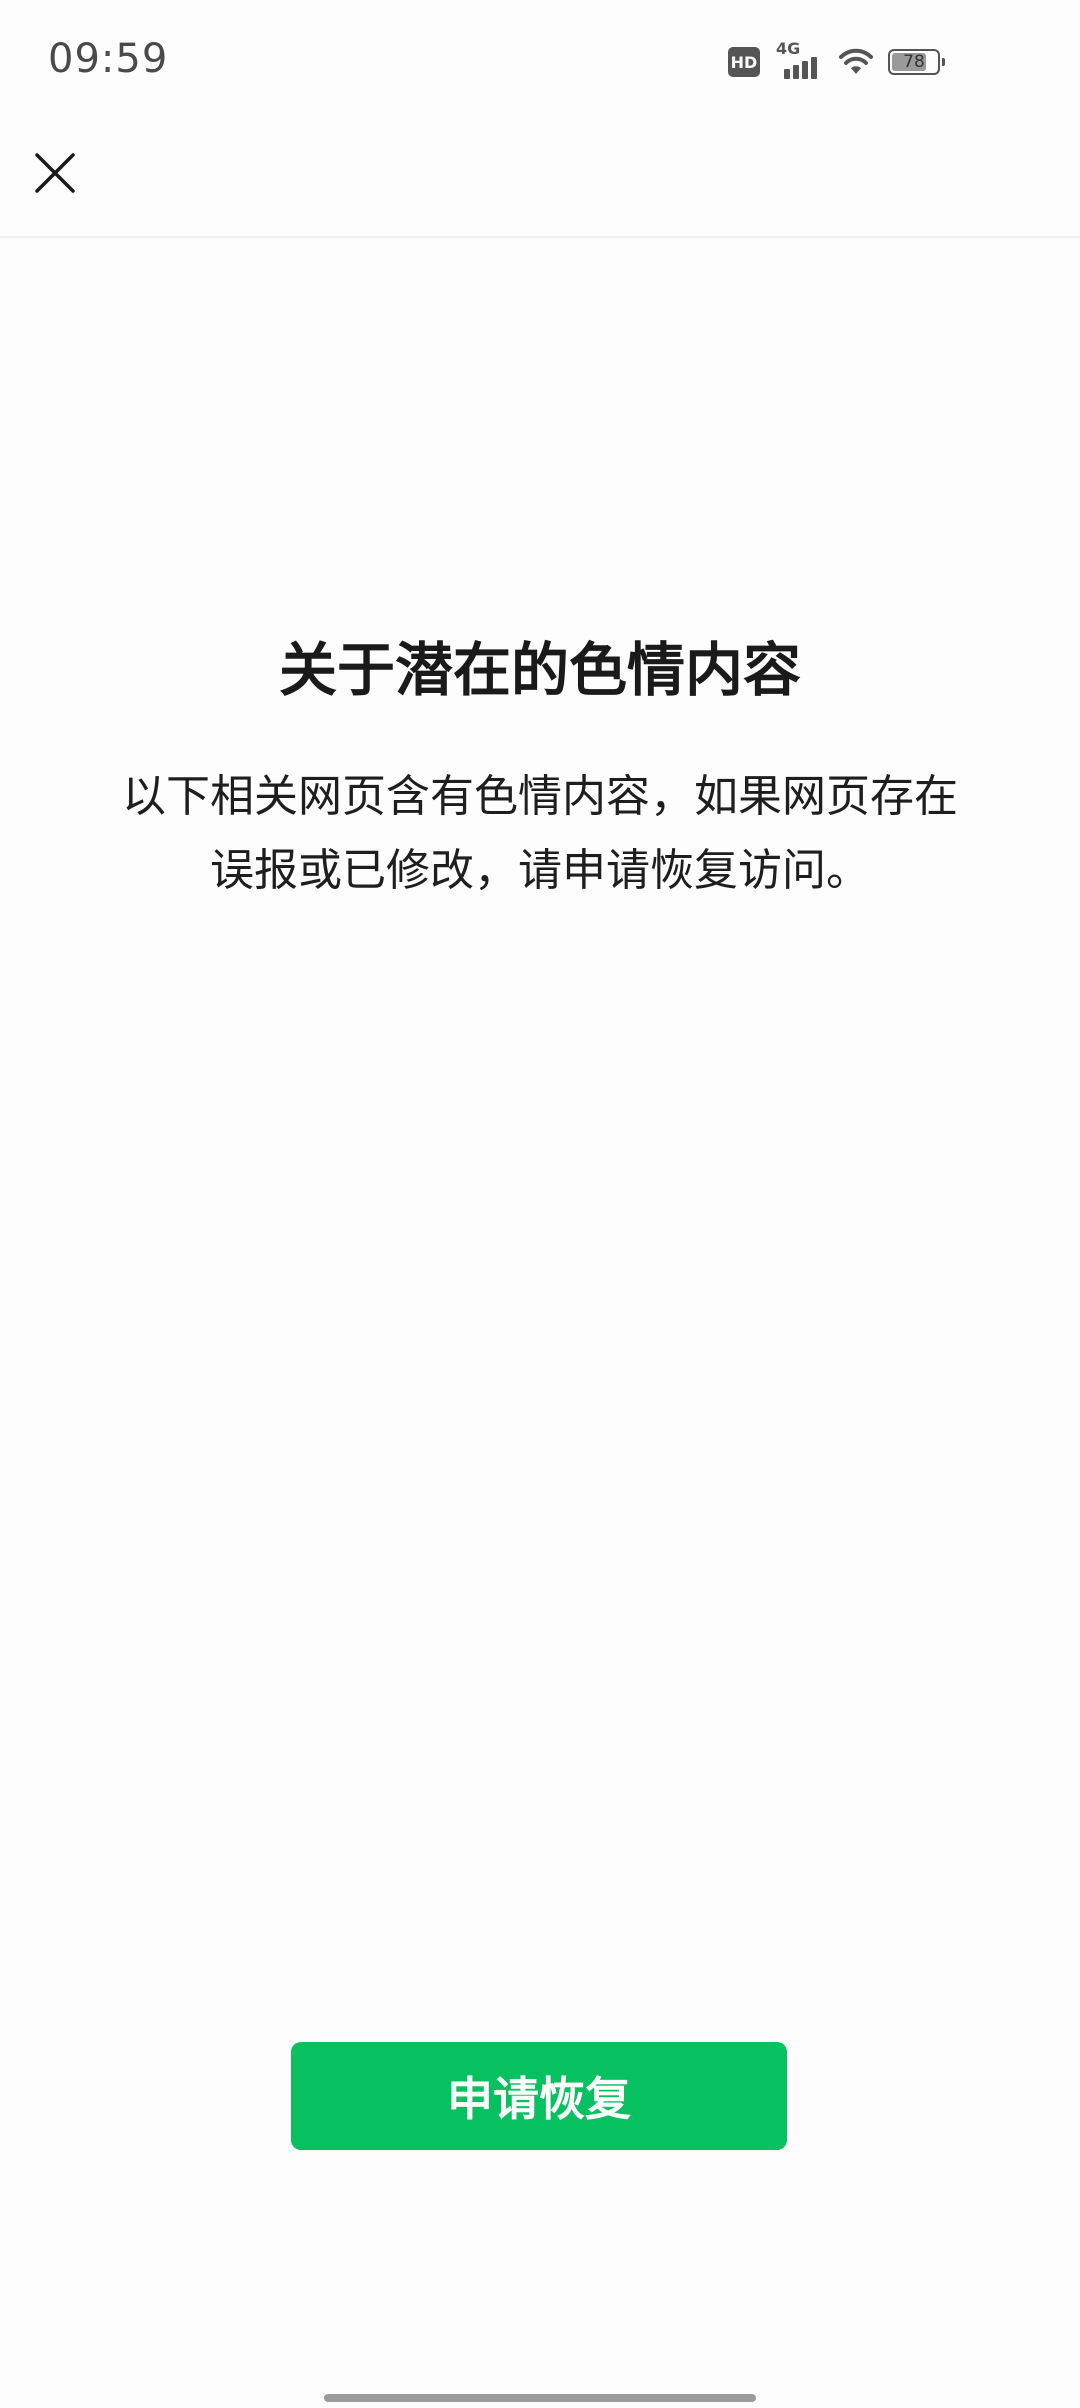  Describe the element at coordinates (744, 62) in the screenshot. I see `hd-icon: HD` at that location.